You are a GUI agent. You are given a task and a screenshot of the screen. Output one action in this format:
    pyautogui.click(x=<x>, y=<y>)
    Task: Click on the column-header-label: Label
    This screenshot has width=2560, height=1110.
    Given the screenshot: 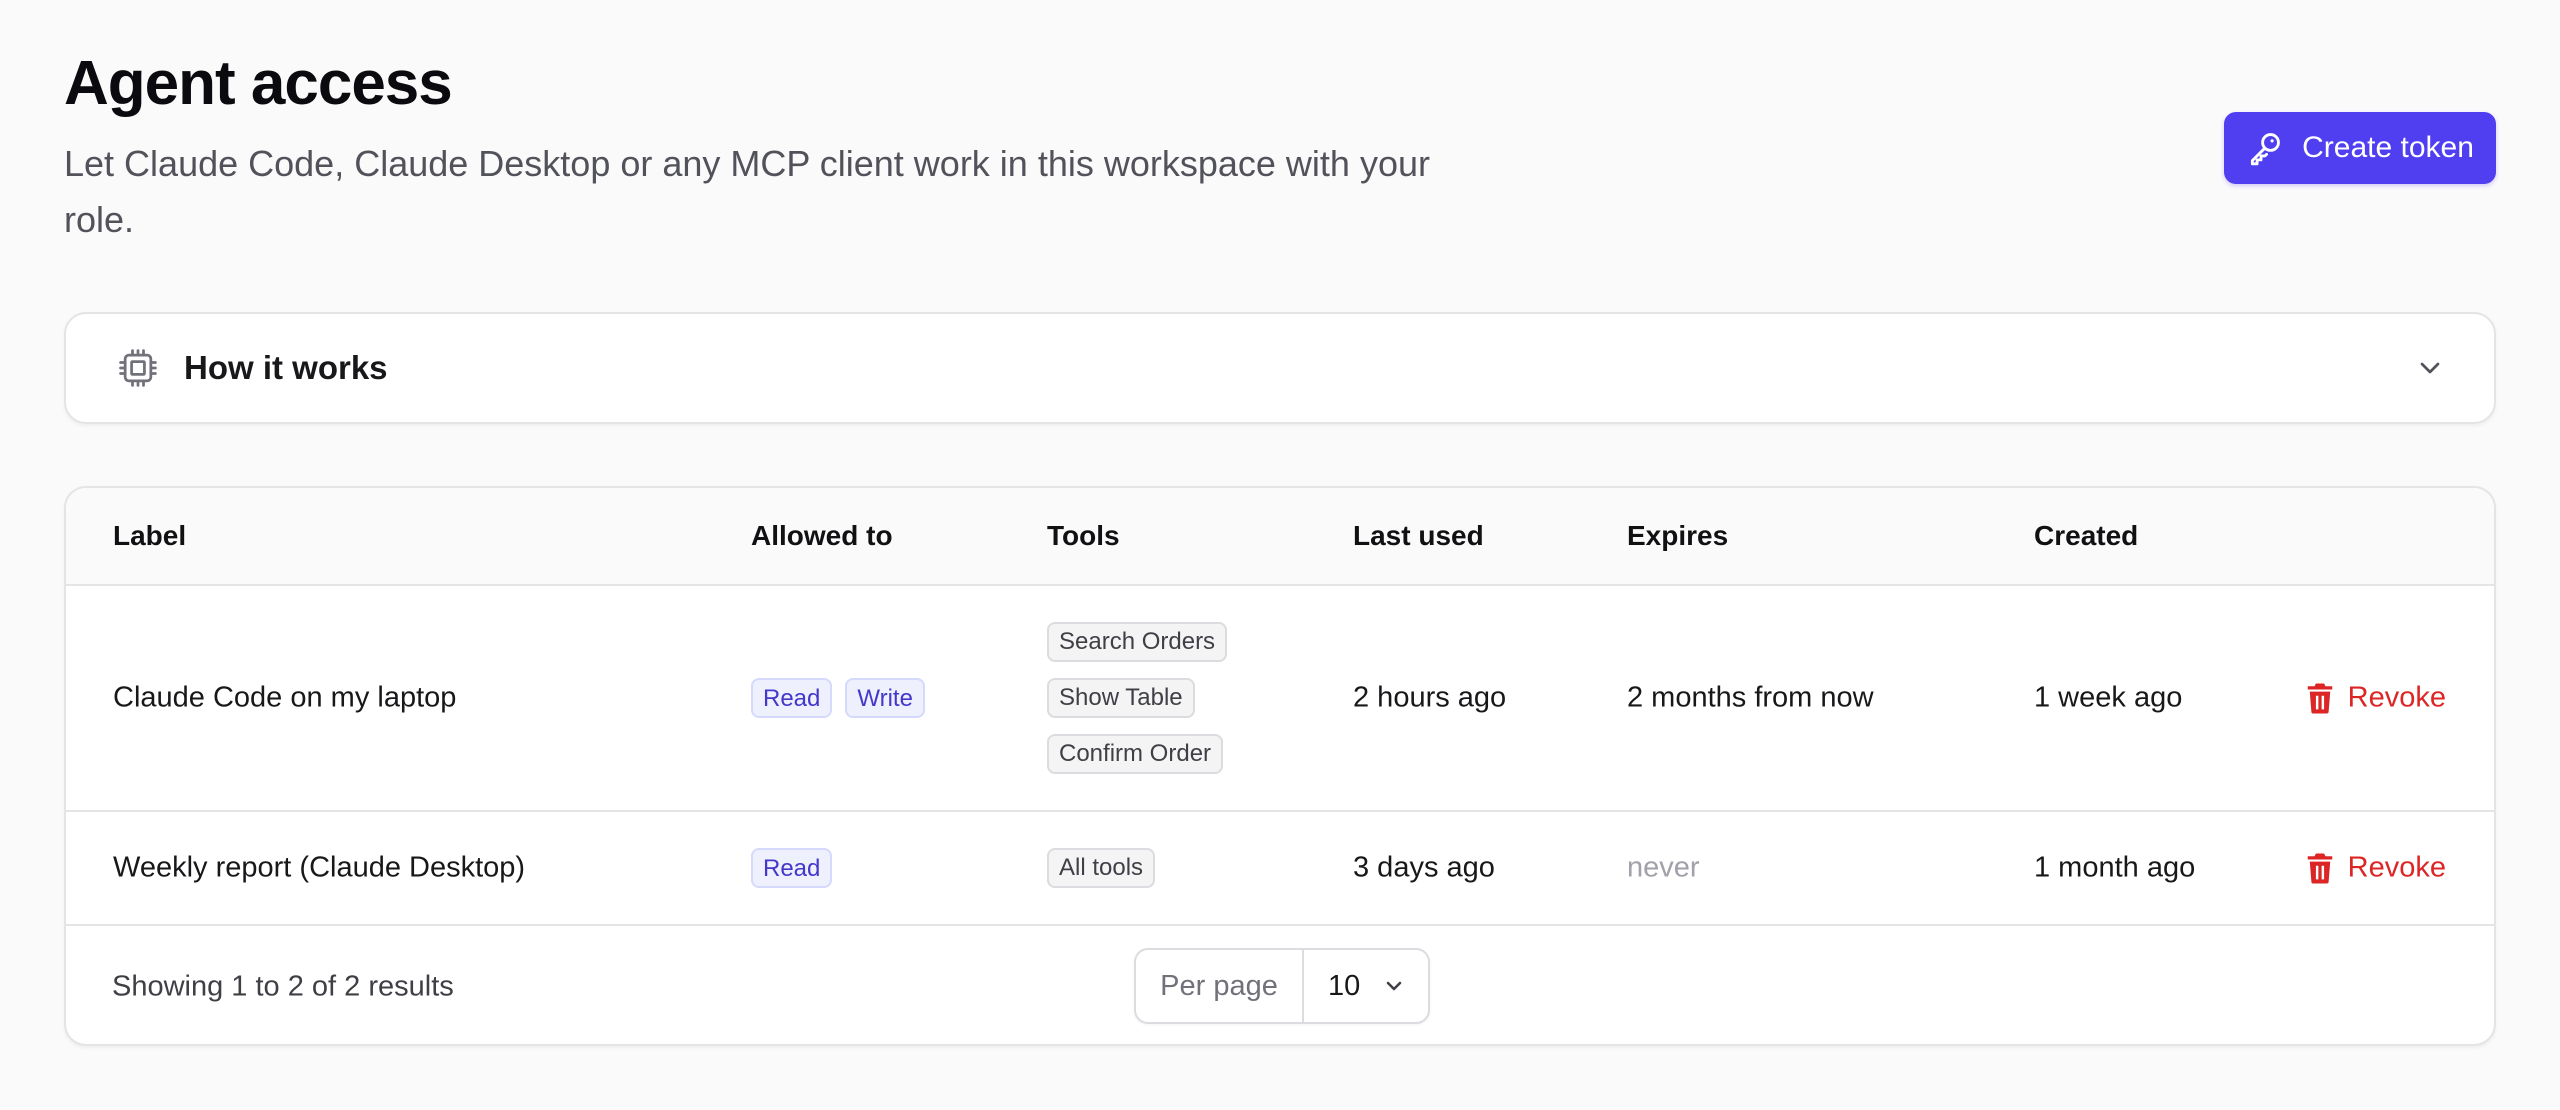 What is the action you would take?
    pyautogui.click(x=150, y=535)
    